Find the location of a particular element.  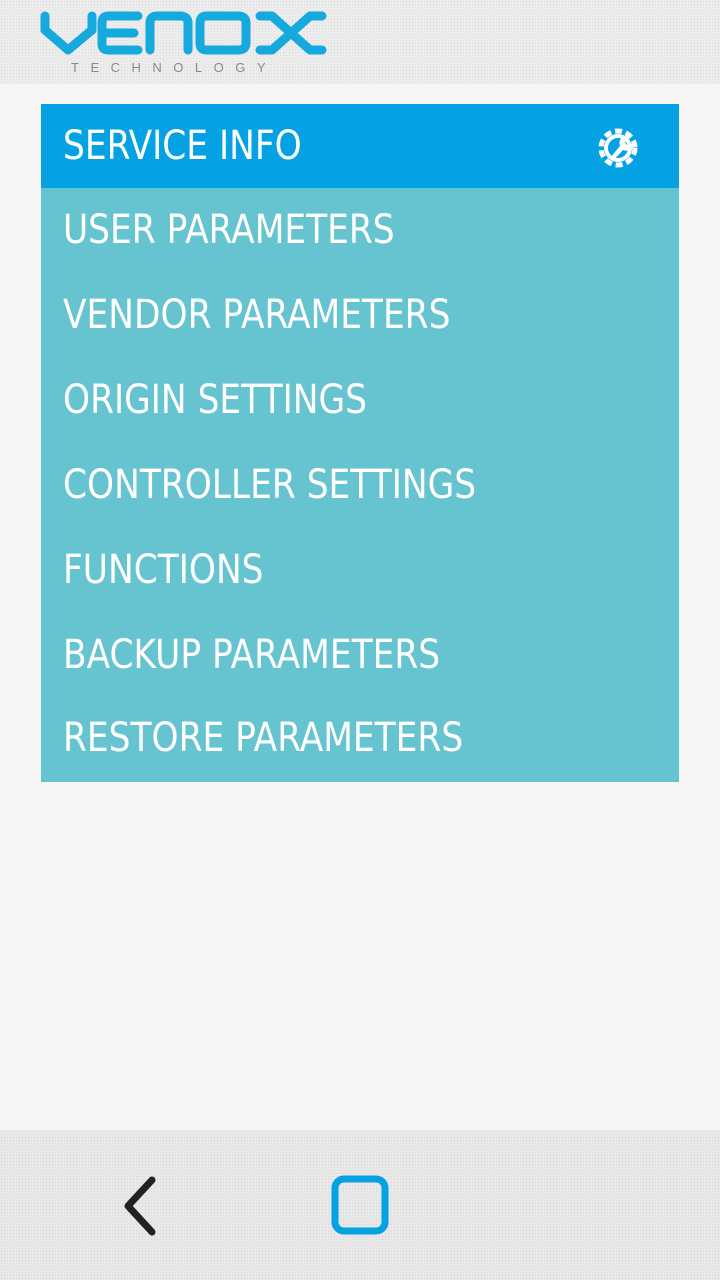

menu-item-user-parameters: USER PARAMETERS is located at coordinates (360, 230).